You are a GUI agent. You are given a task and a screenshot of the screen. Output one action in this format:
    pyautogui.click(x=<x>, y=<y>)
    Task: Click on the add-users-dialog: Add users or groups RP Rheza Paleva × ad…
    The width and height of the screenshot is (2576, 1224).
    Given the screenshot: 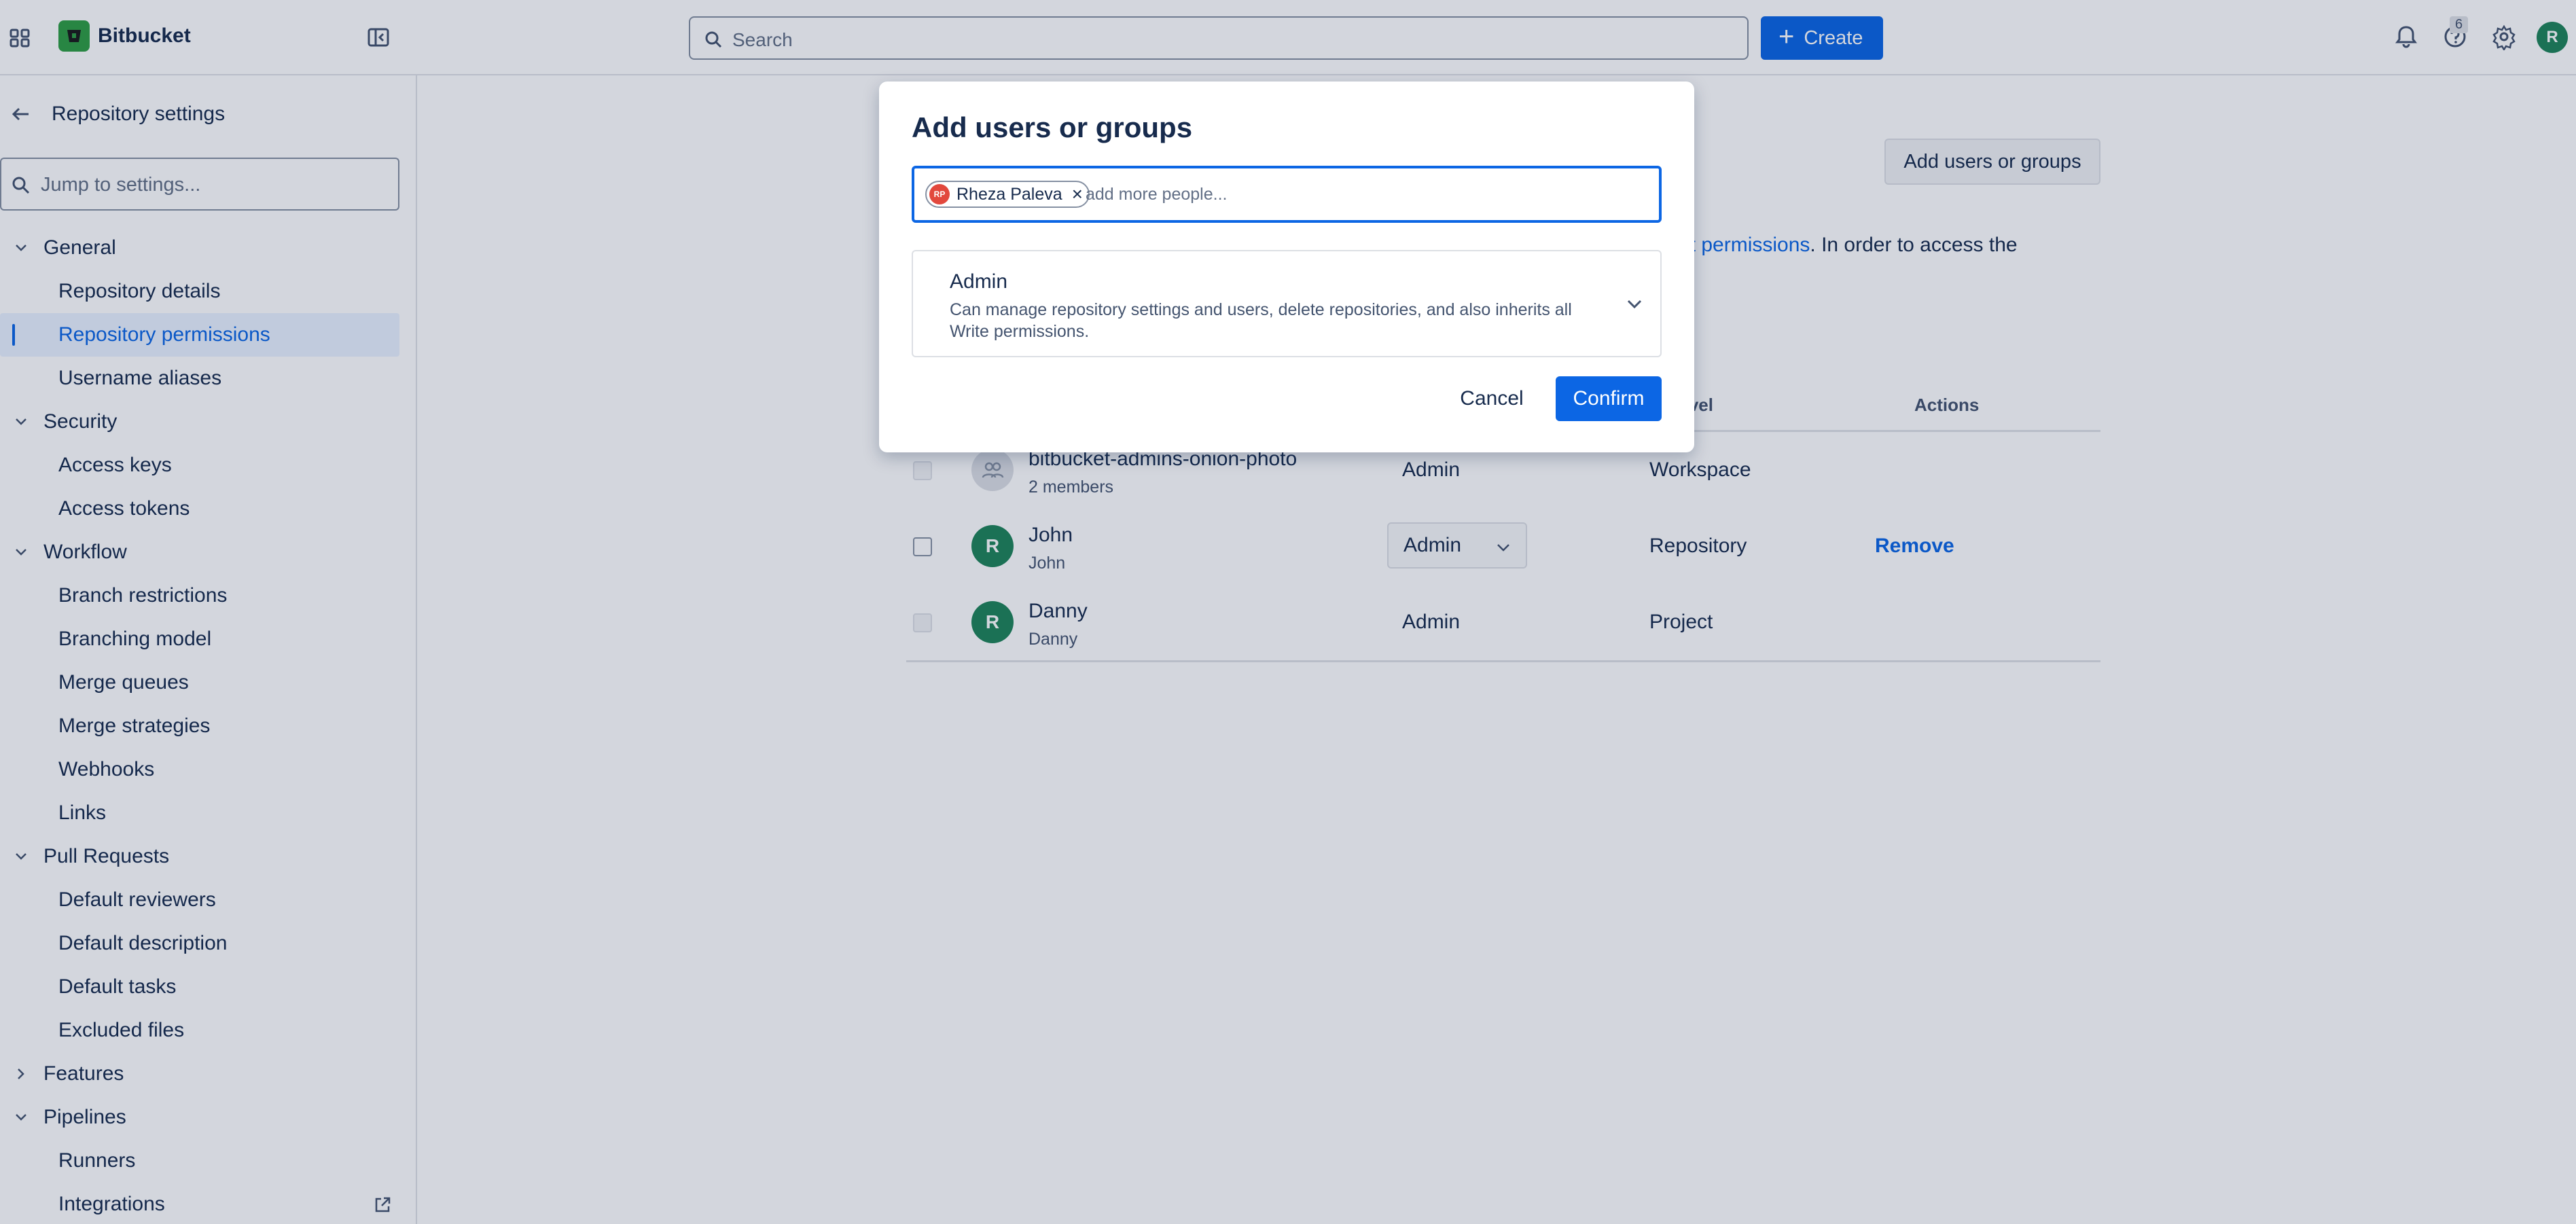 What is the action you would take?
    pyautogui.click(x=1286, y=267)
    